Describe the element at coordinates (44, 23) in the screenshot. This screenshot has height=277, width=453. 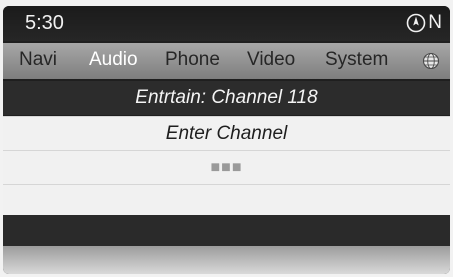
I see `clock: 5:30` at that location.